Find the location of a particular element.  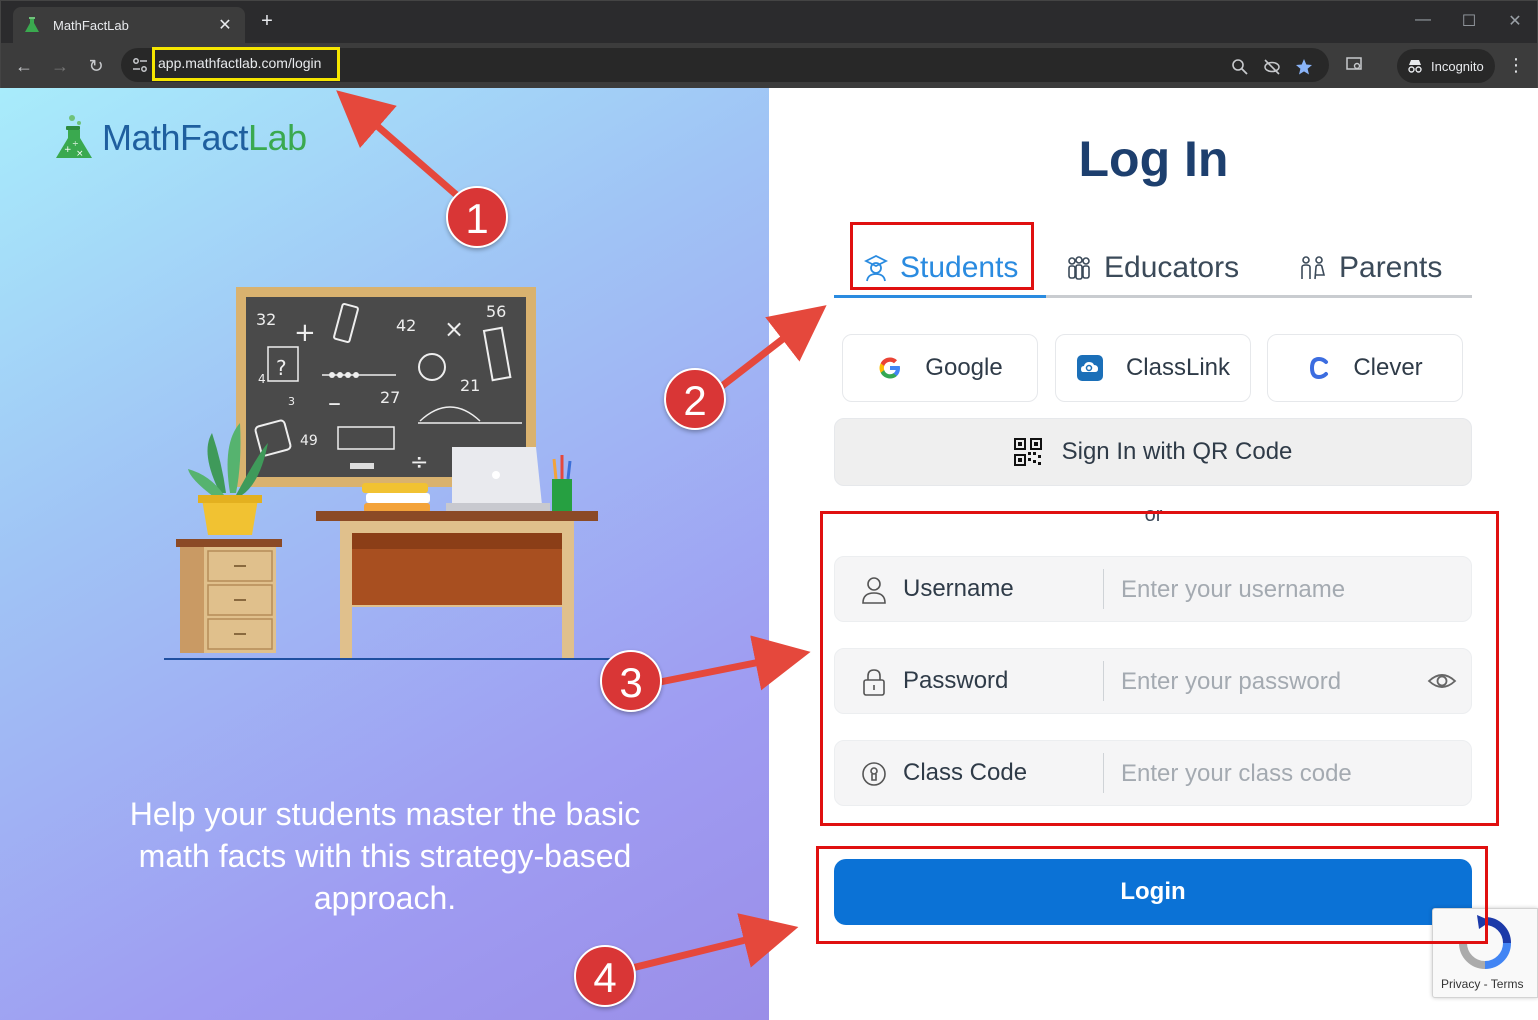

new-tab-button: + is located at coordinates (267, 21).